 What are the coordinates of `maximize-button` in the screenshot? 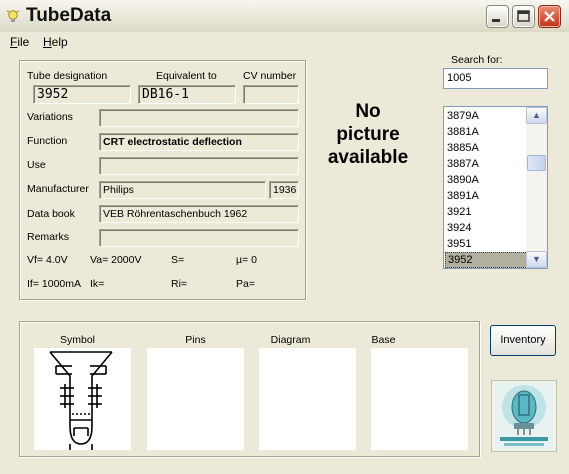 It's located at (523, 16).